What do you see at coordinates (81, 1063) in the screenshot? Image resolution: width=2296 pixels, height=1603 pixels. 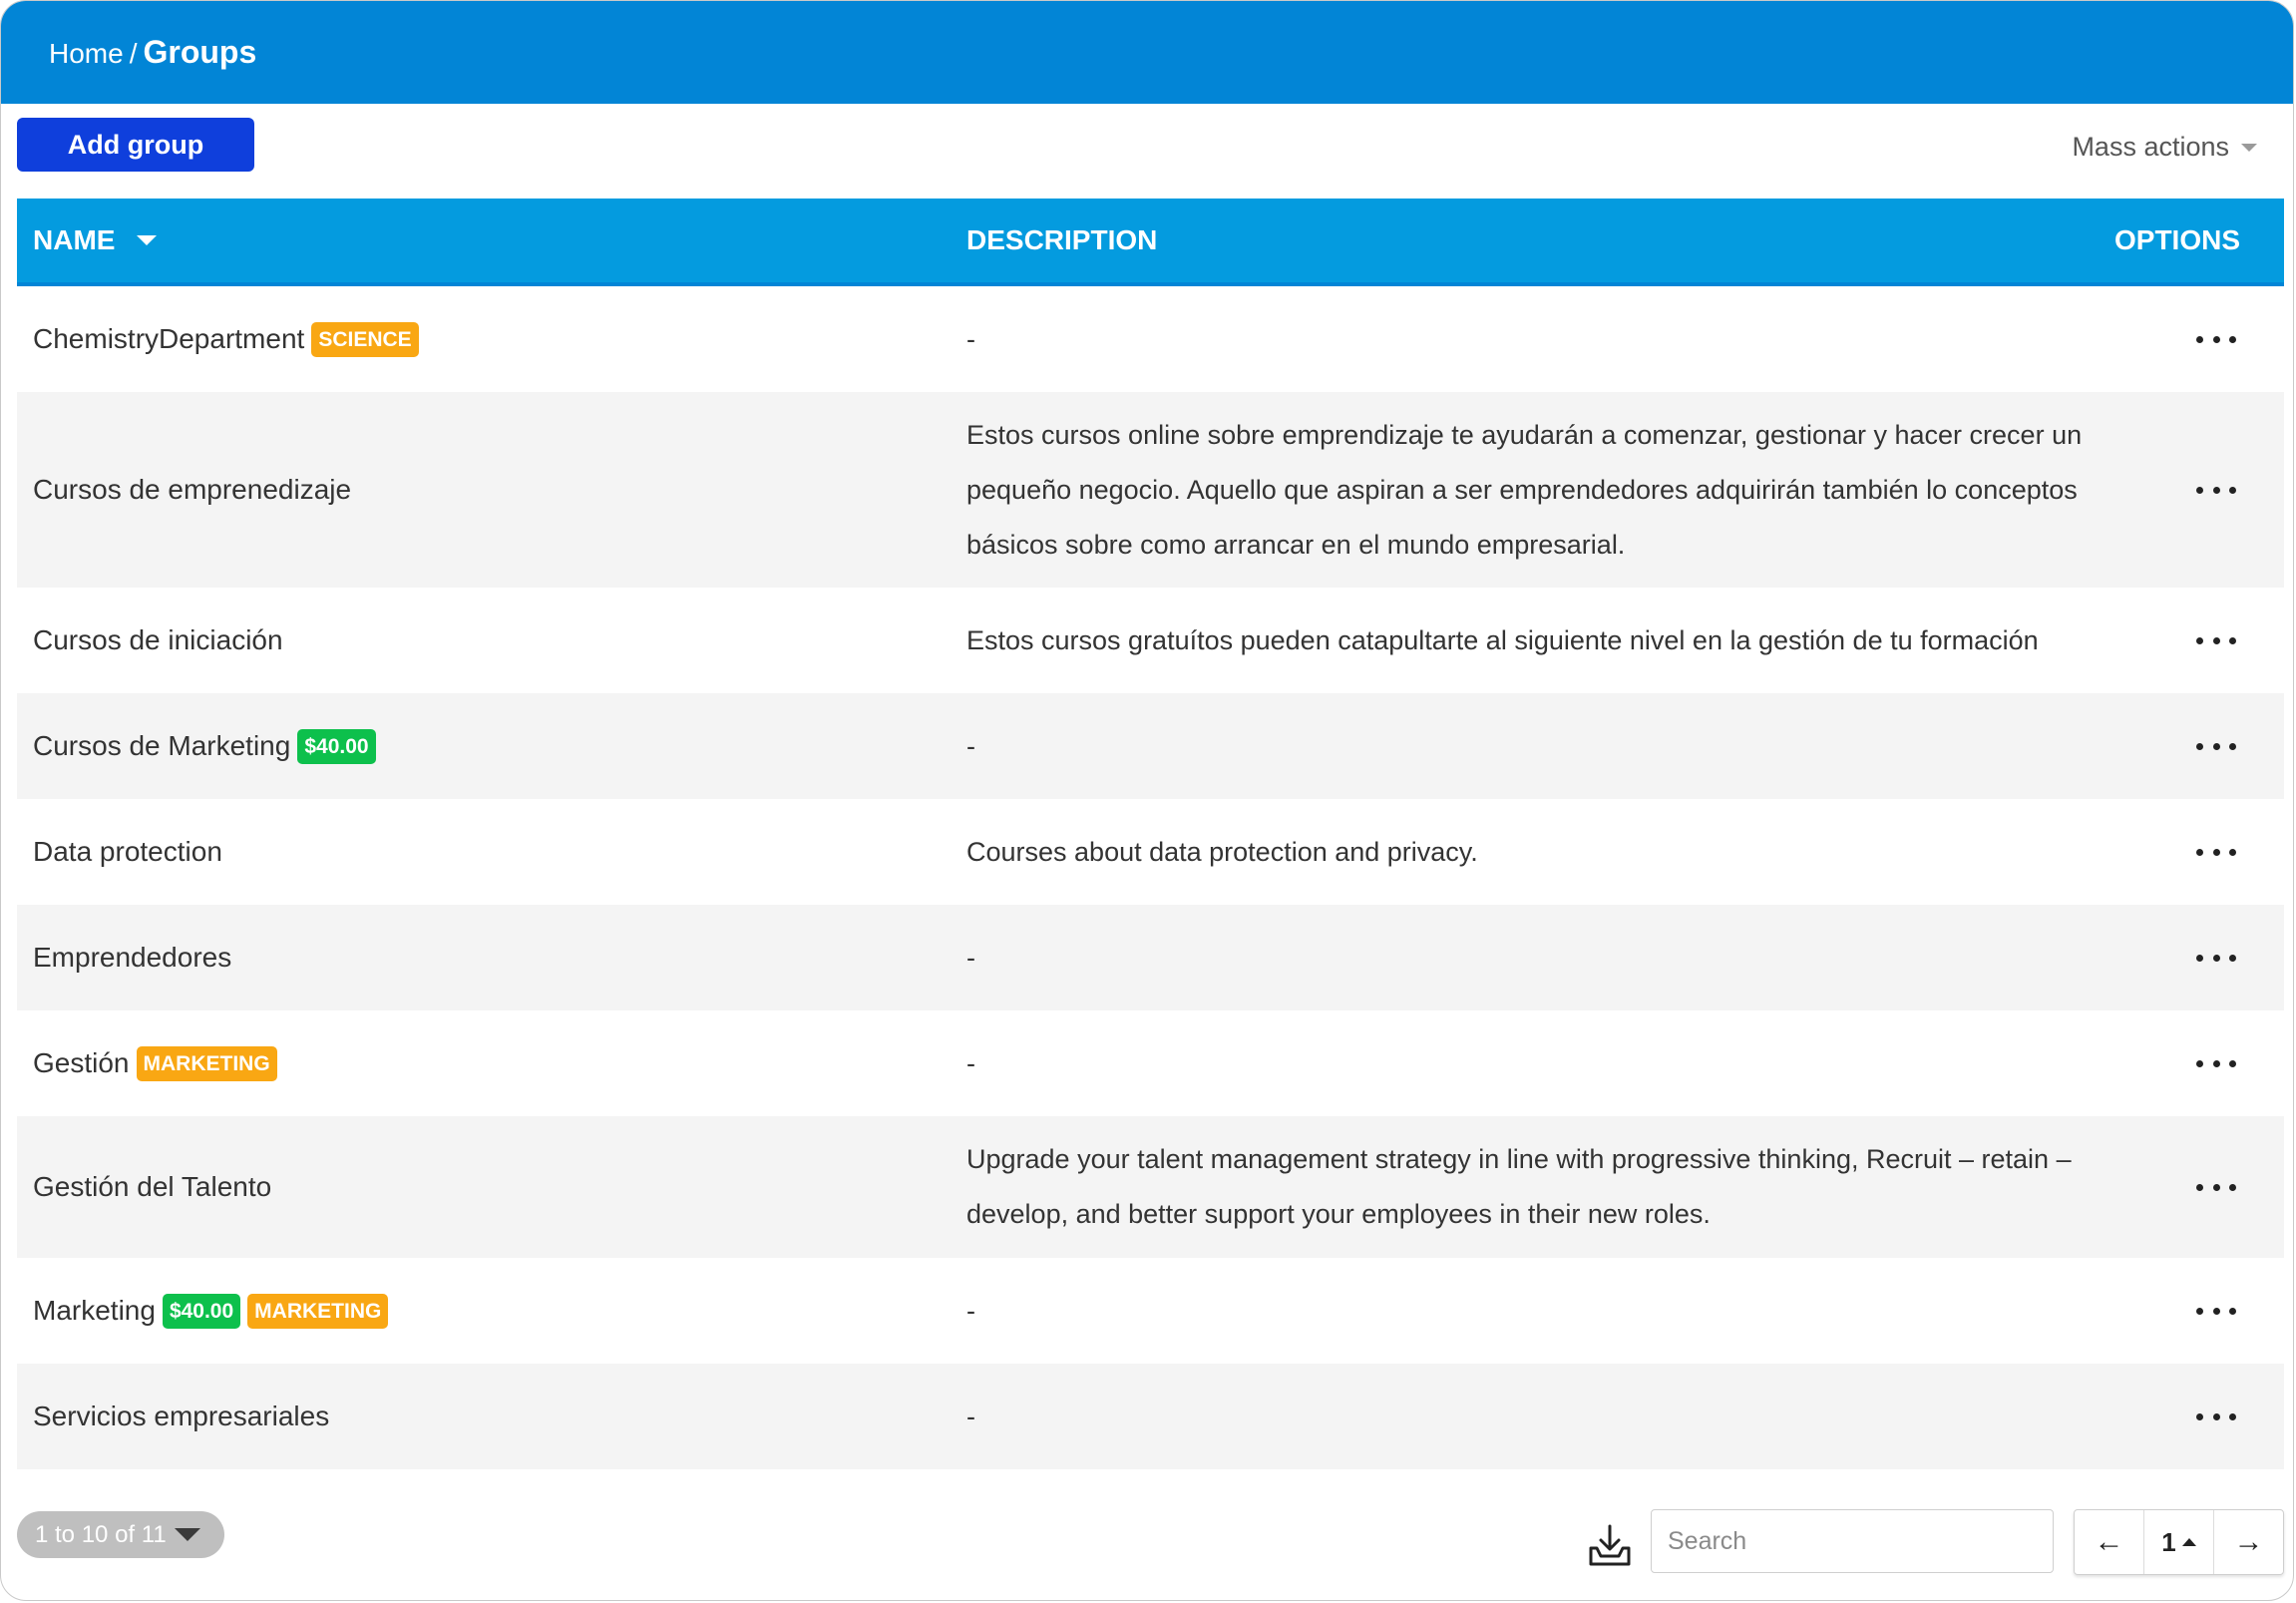 I see `group-name: Gestión` at bounding box center [81, 1063].